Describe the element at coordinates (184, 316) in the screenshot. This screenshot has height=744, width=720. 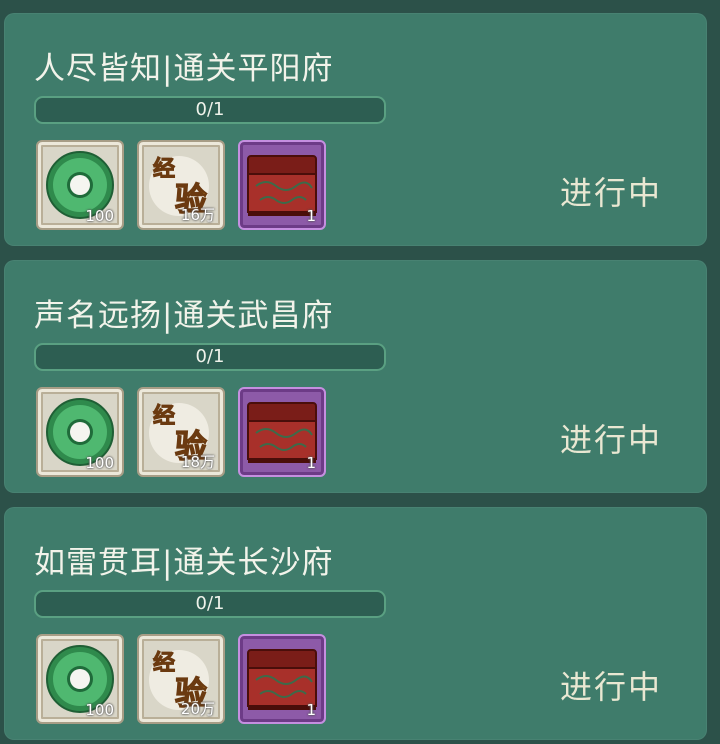
I see `quest-title: 声名远扬|通关武昌府` at that location.